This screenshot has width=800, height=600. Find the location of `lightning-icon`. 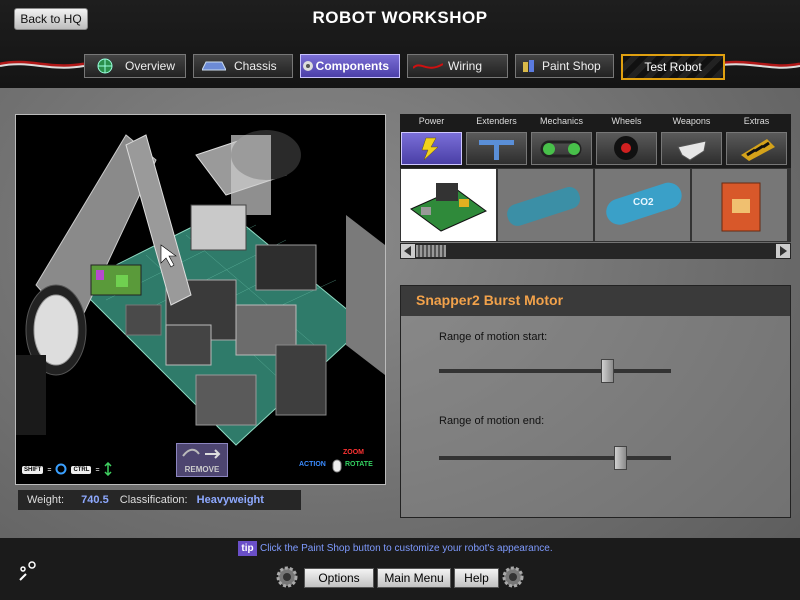

lightning-icon is located at coordinates (431, 148).